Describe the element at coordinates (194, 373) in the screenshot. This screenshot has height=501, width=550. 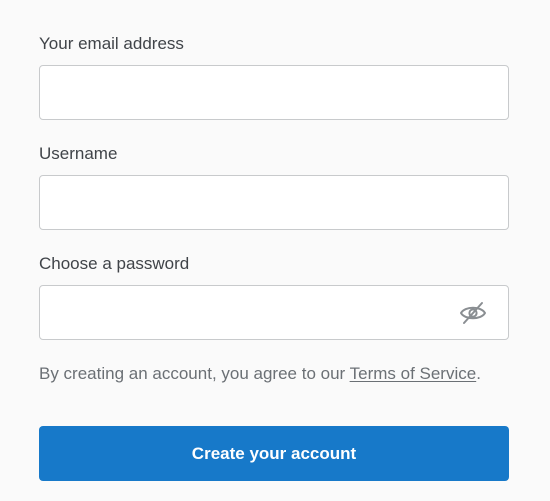
I see `terms-prefix: By creating an account, you agree to our` at that location.